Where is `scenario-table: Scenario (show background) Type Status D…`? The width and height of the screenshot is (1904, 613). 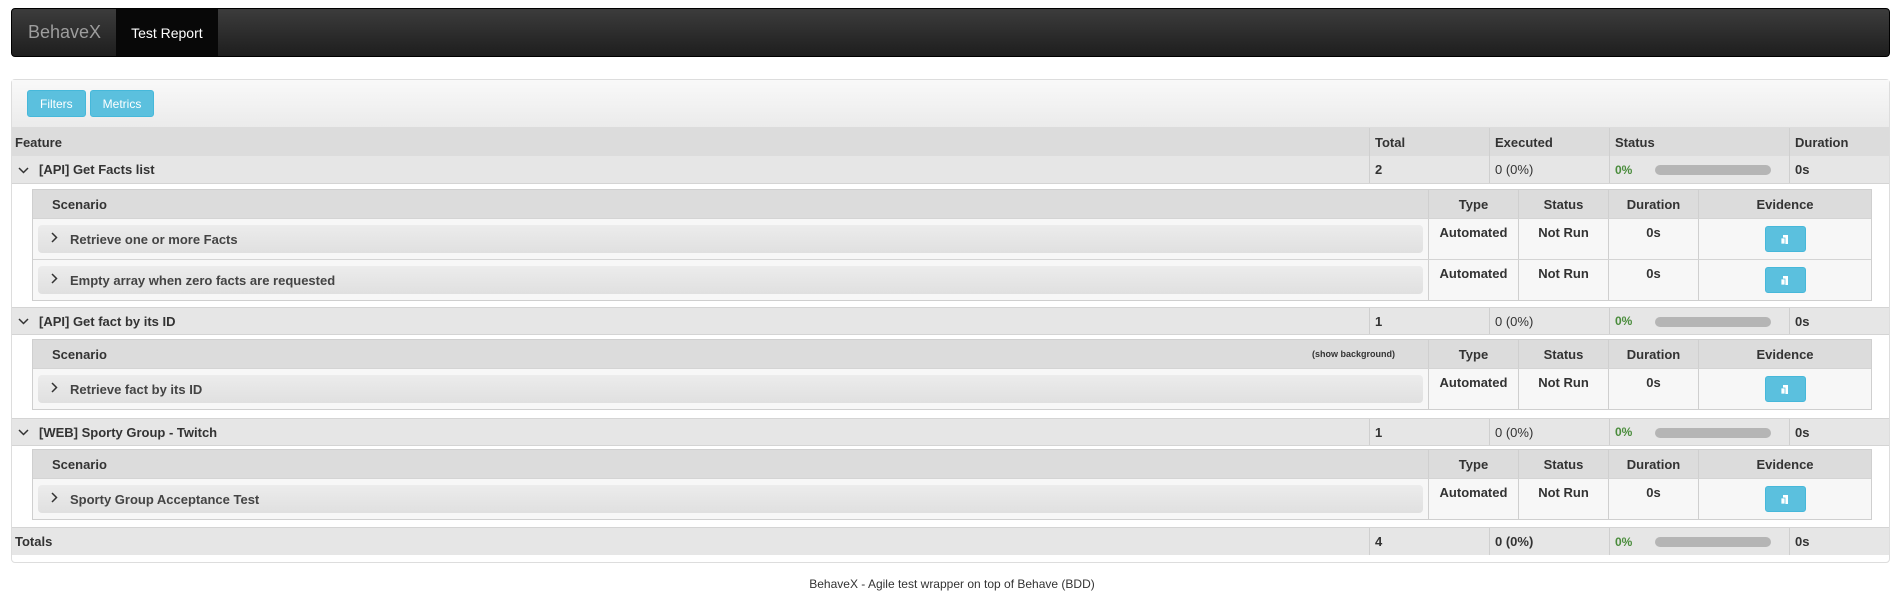
scenario-table: Scenario (show background) Type Status D… is located at coordinates (952, 374).